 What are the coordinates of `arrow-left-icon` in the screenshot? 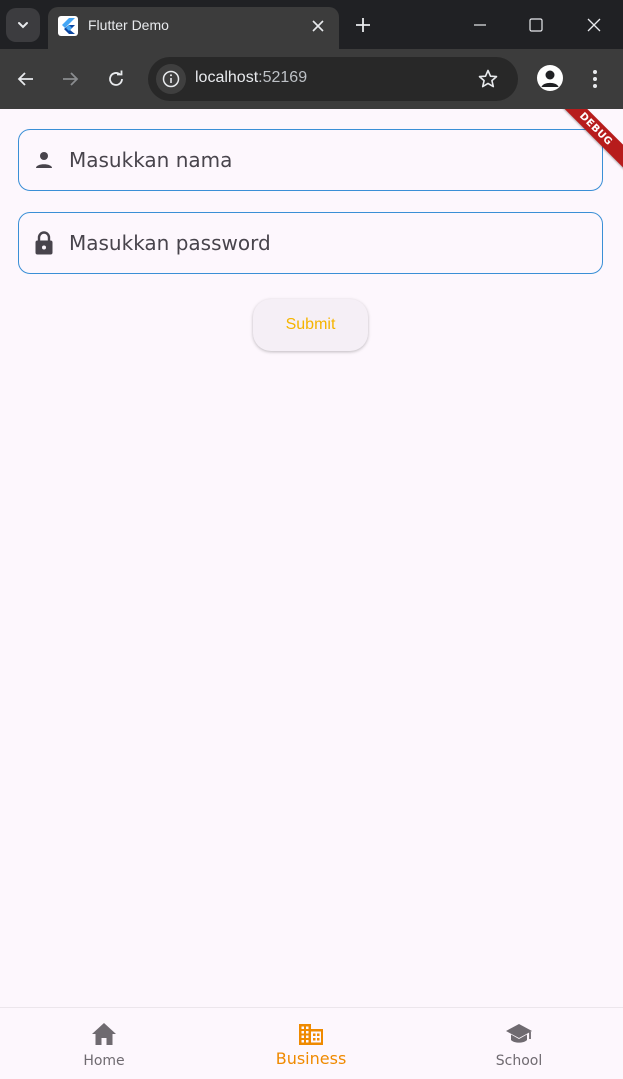 It's located at (25, 79).